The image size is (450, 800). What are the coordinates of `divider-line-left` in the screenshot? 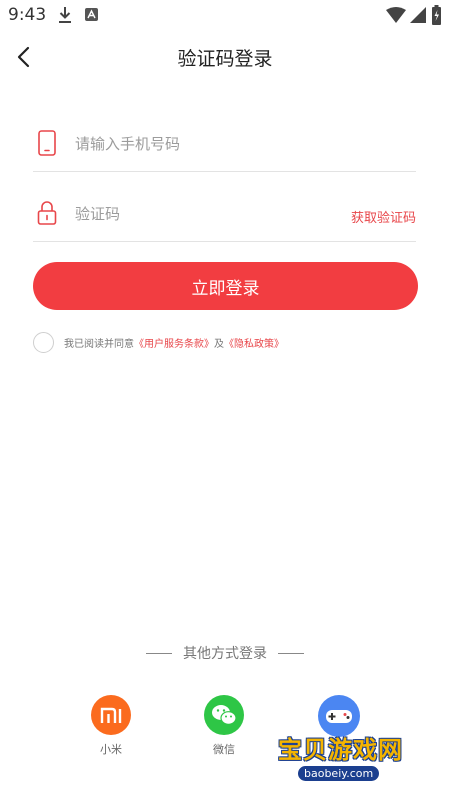 It's located at (159, 653).